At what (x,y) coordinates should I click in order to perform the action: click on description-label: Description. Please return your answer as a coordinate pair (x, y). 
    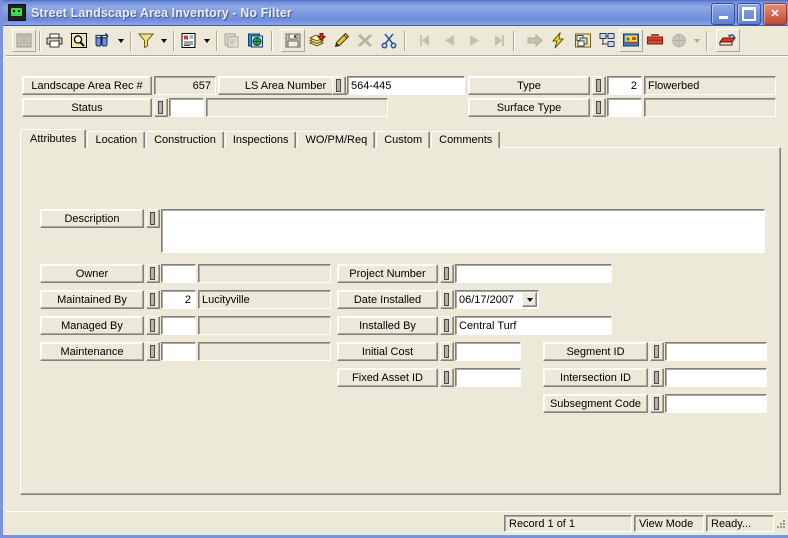
    Looking at the image, I should click on (92, 218).